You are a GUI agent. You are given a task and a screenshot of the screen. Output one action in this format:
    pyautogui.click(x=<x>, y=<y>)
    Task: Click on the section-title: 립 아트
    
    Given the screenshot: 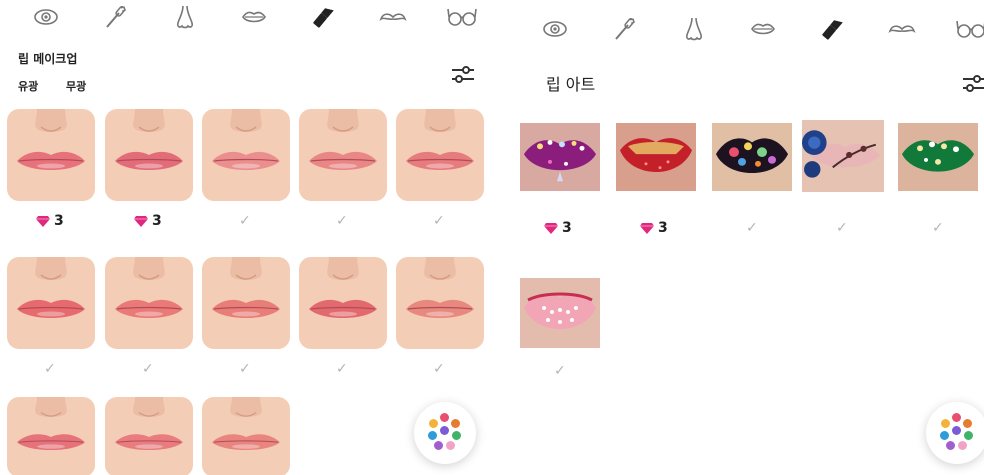 What is the action you would take?
    pyautogui.click(x=571, y=84)
    